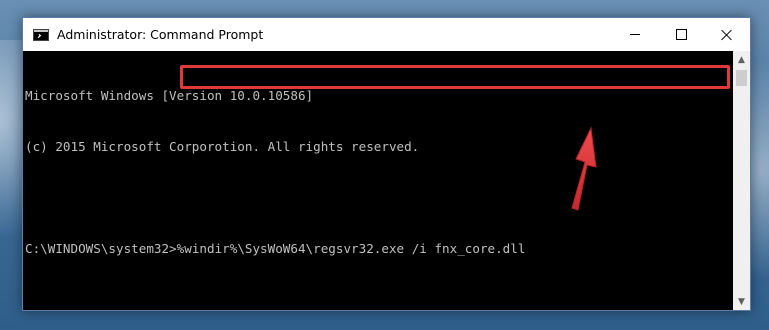 The width and height of the screenshot is (769, 330). Describe the element at coordinates (41, 34) in the screenshot. I see `cmd-icon` at that location.